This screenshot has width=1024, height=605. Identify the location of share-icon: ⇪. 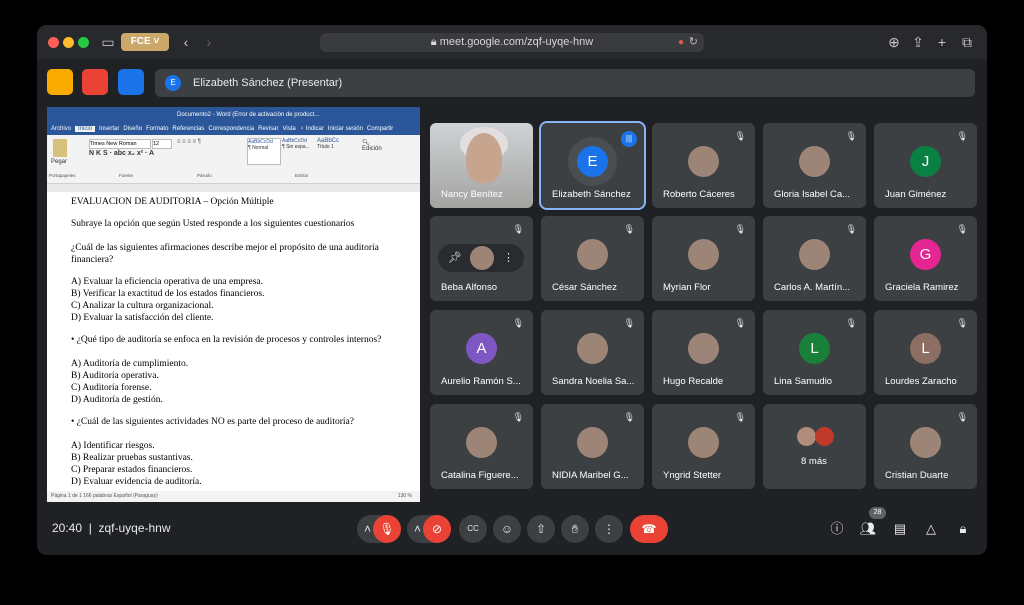
(918, 42).